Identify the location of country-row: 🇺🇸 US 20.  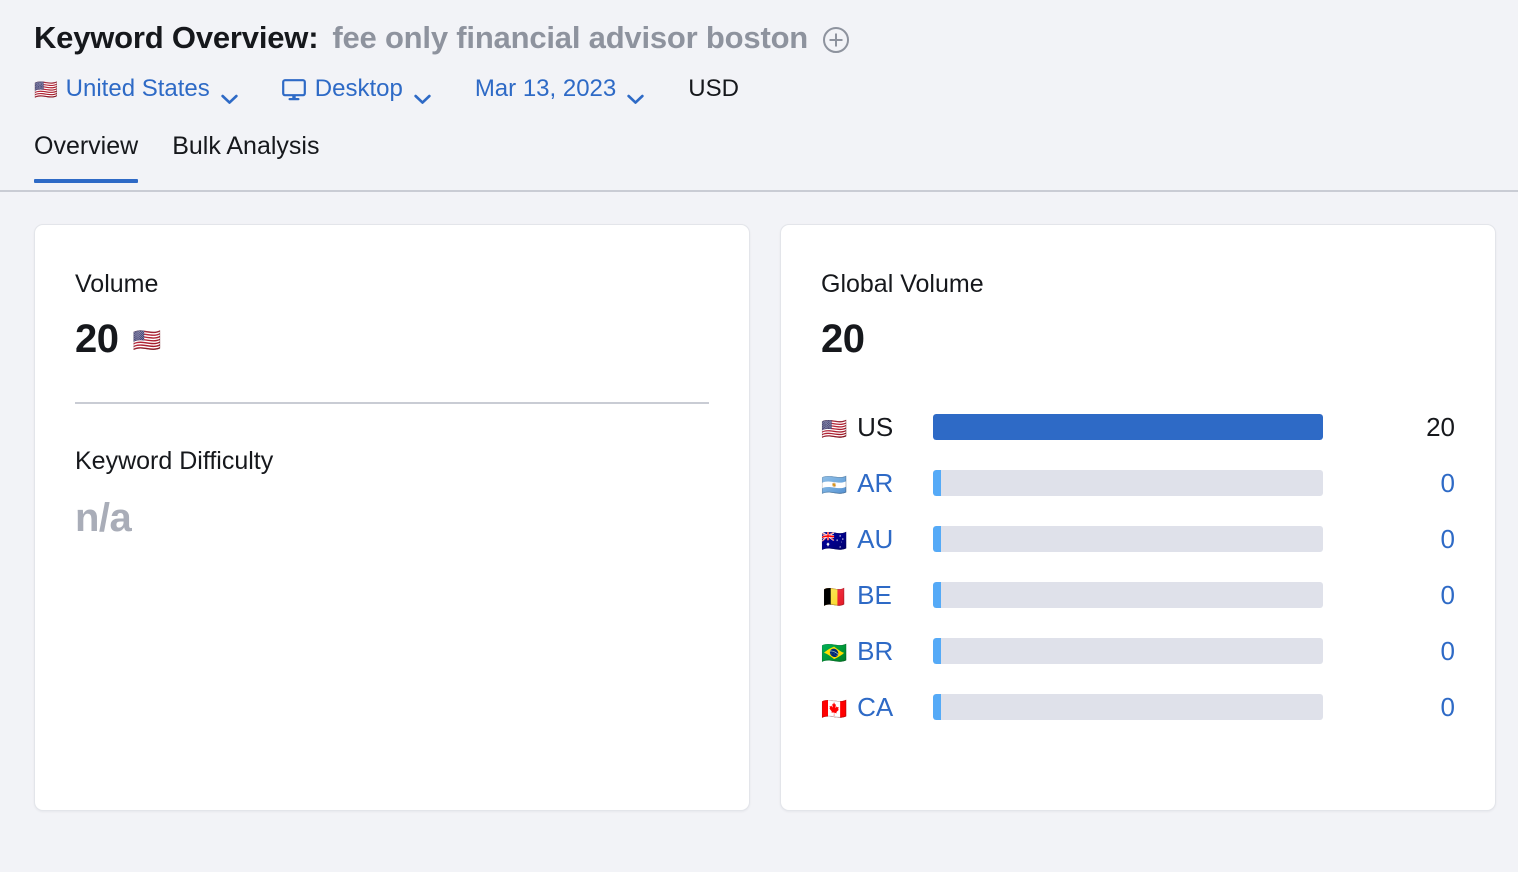
(1138, 427).